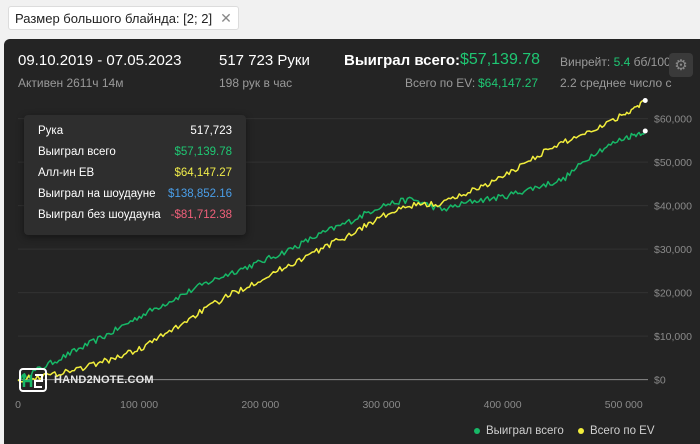 This screenshot has height=444, width=700. What do you see at coordinates (660, 381) in the screenshot?
I see `y-tick-label: $0` at bounding box center [660, 381].